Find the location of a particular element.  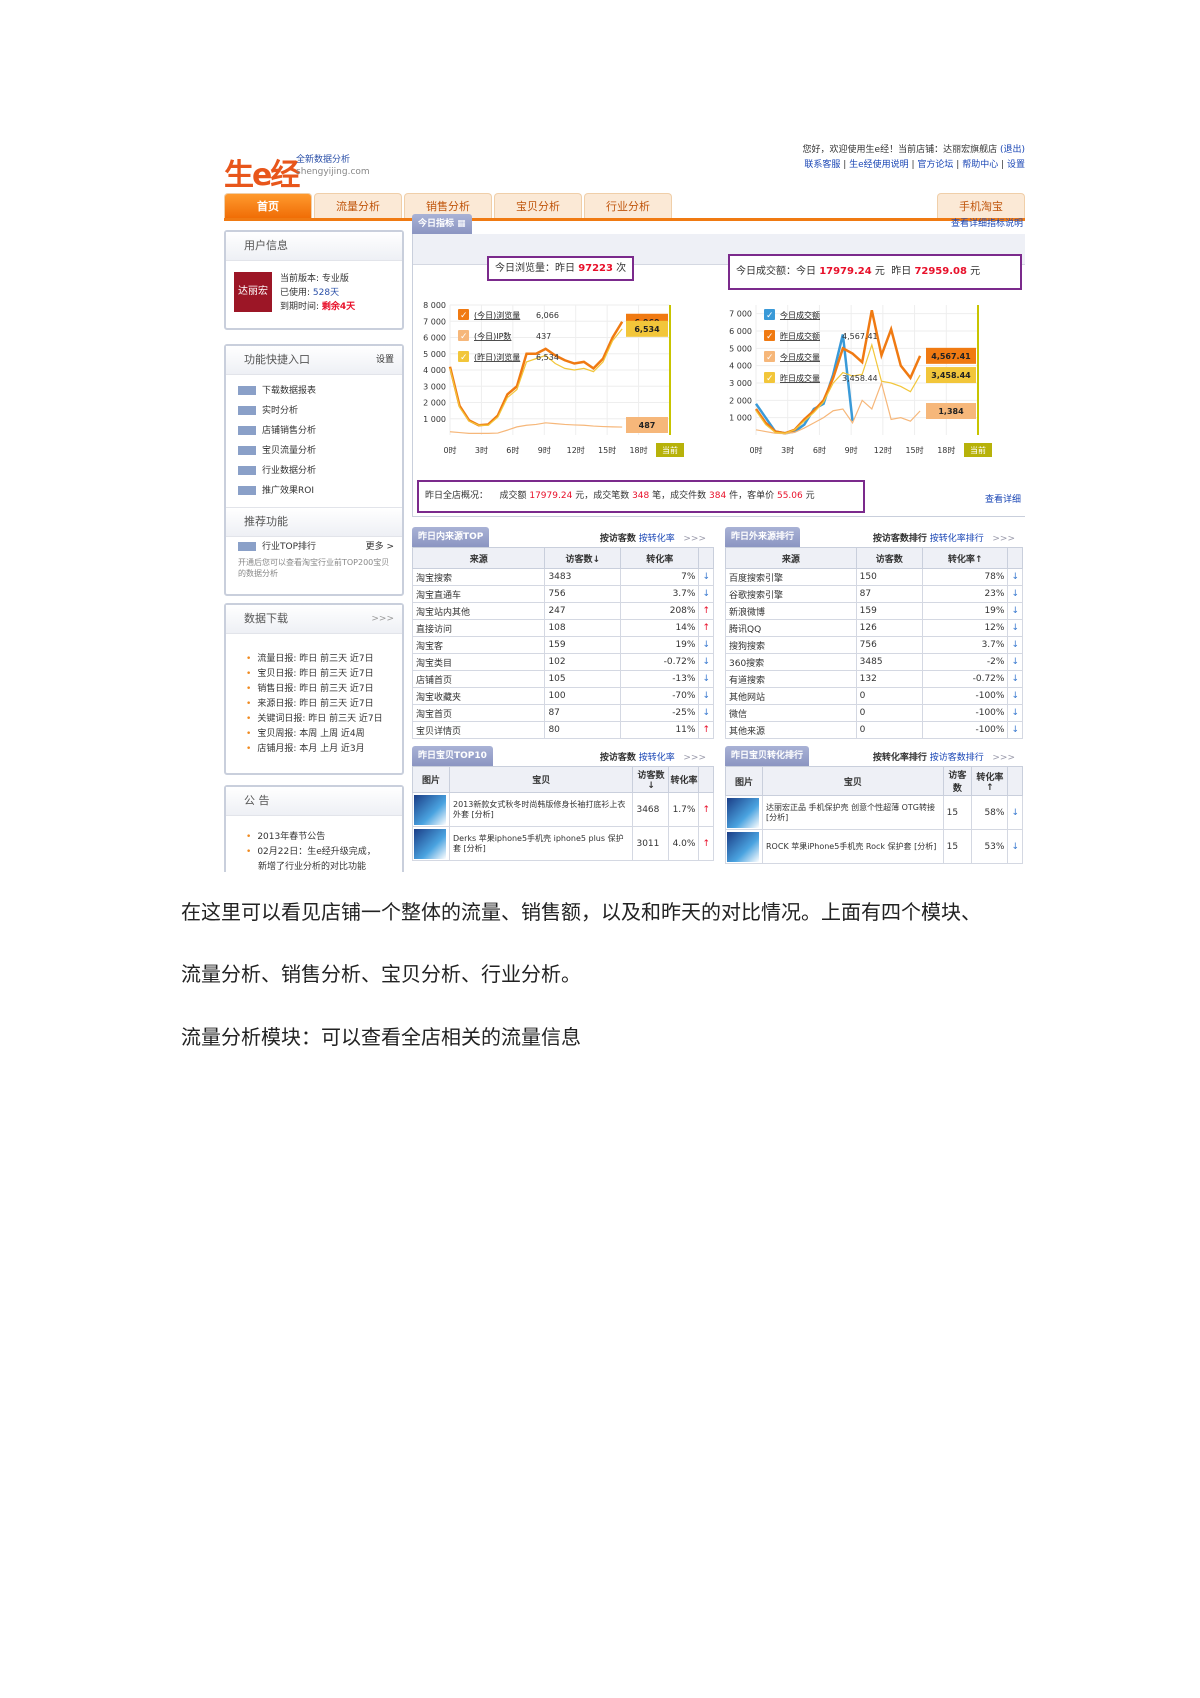

tab-industry: 行业分析 is located at coordinates (628, 205).